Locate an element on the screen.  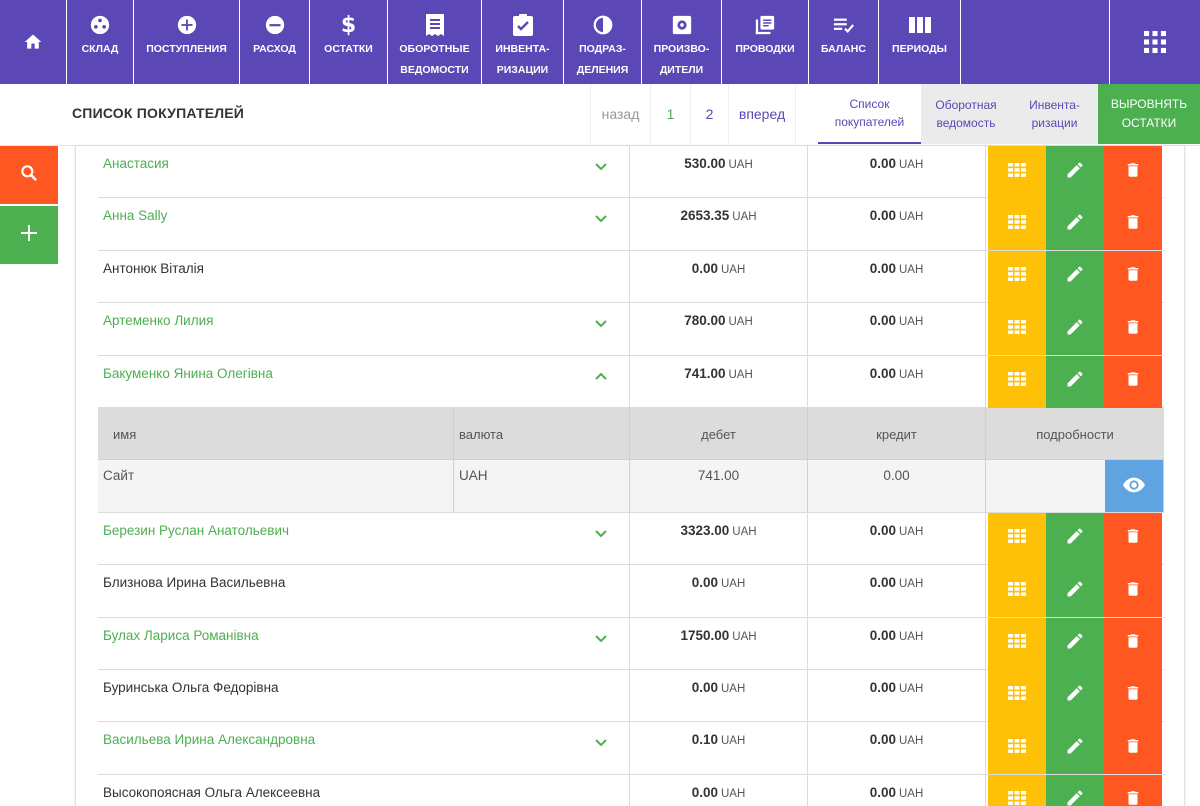
tab-customer-list: Список покупателей is located at coordinates (869, 114).